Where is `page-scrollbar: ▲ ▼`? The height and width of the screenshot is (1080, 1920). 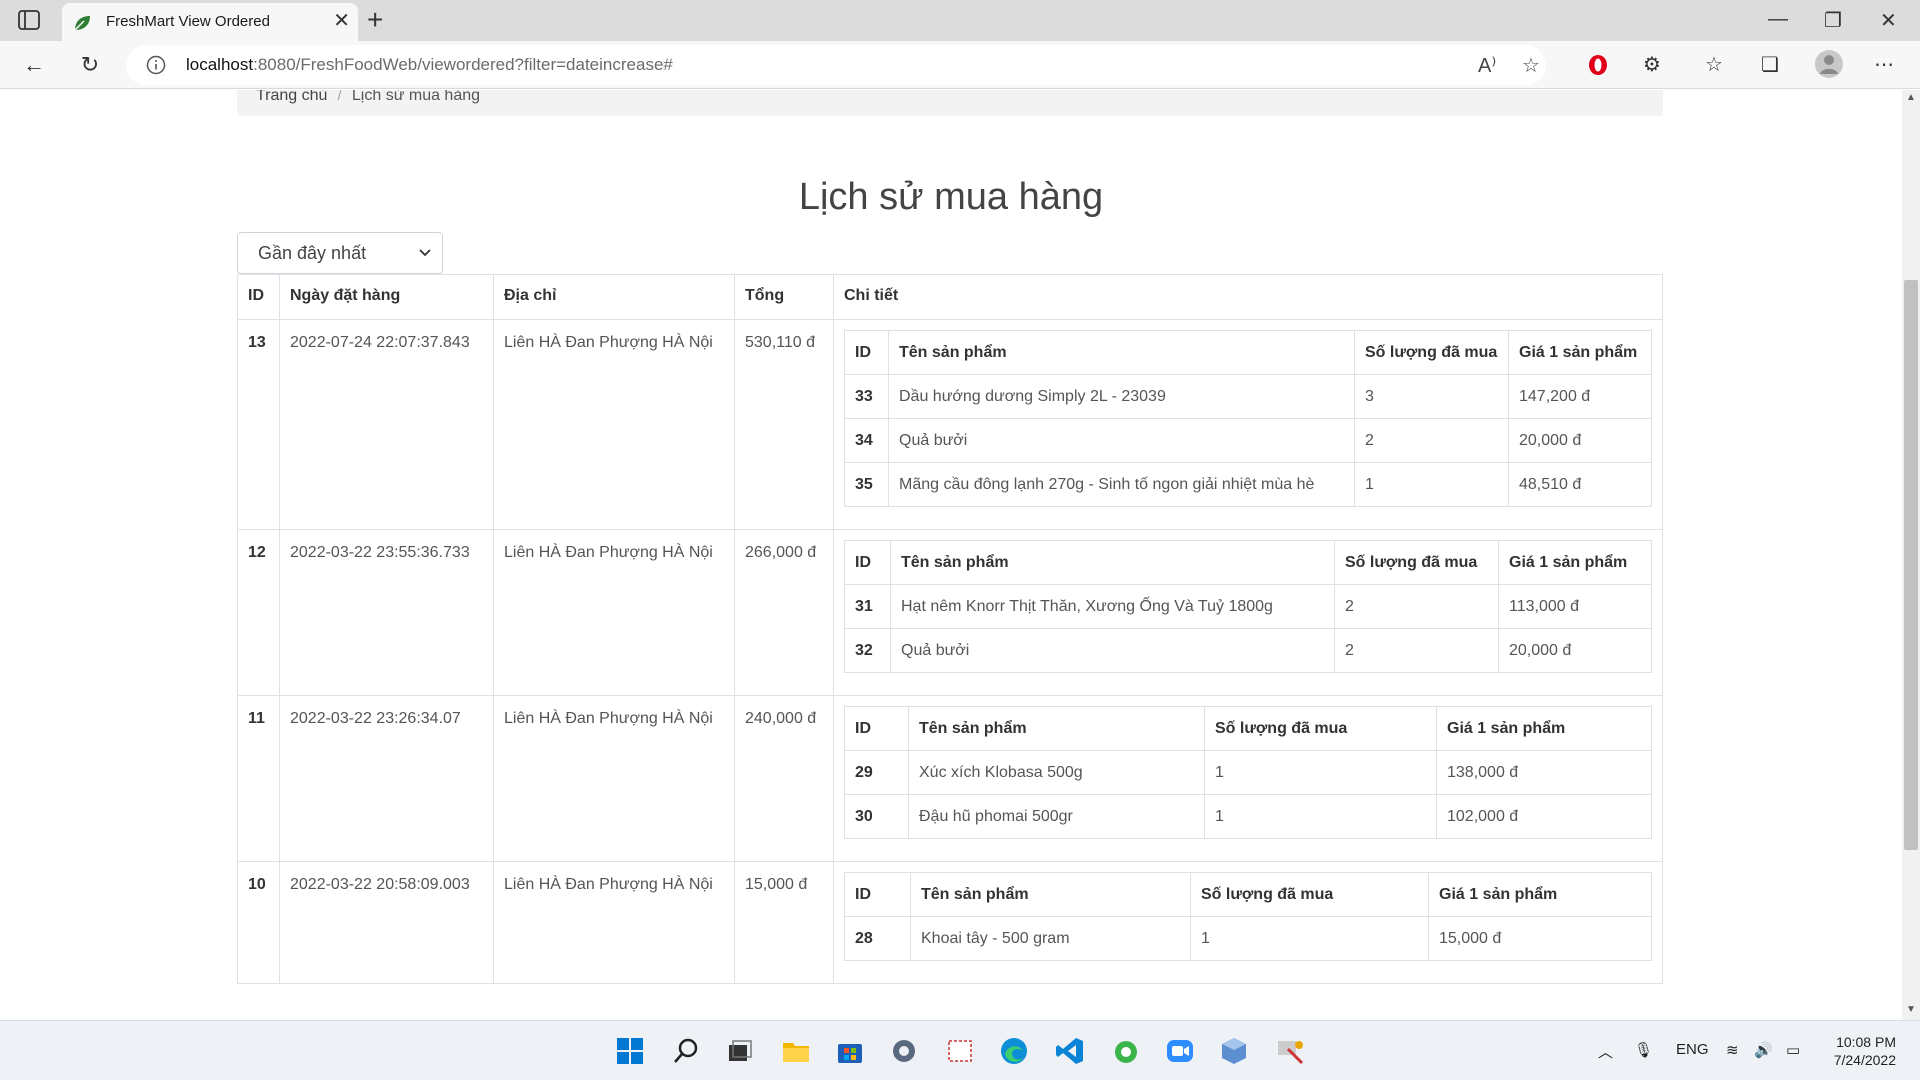 page-scrollbar: ▲ ▼ is located at coordinates (1911, 555).